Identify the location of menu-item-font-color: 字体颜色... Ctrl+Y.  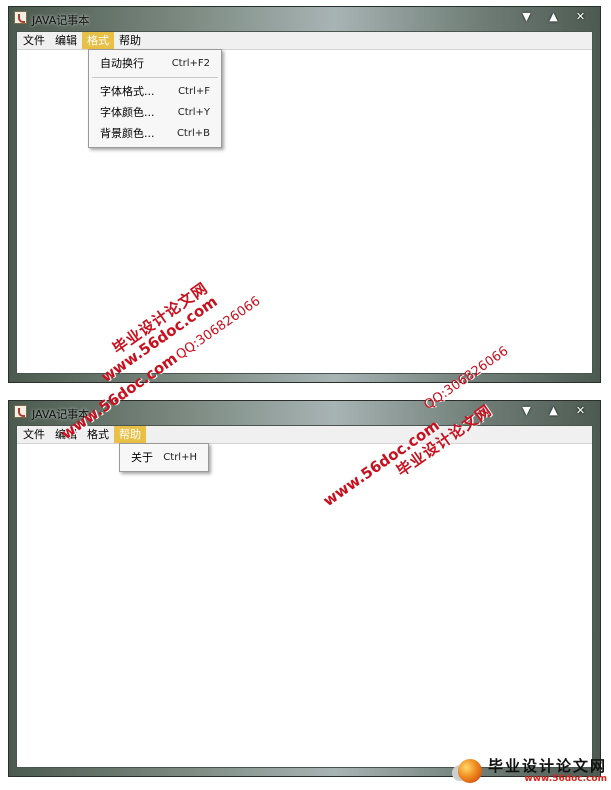
(155, 112).